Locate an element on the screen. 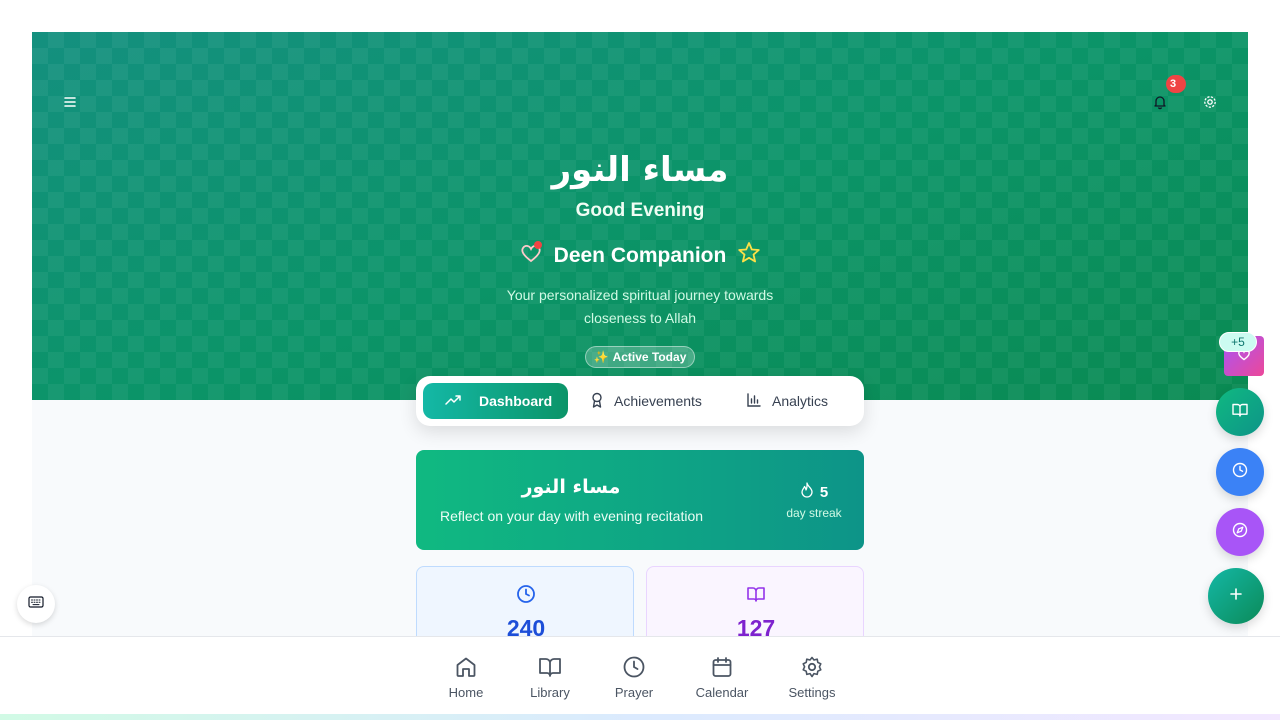  nav-item-prayer: Prayer is located at coordinates (634, 677).